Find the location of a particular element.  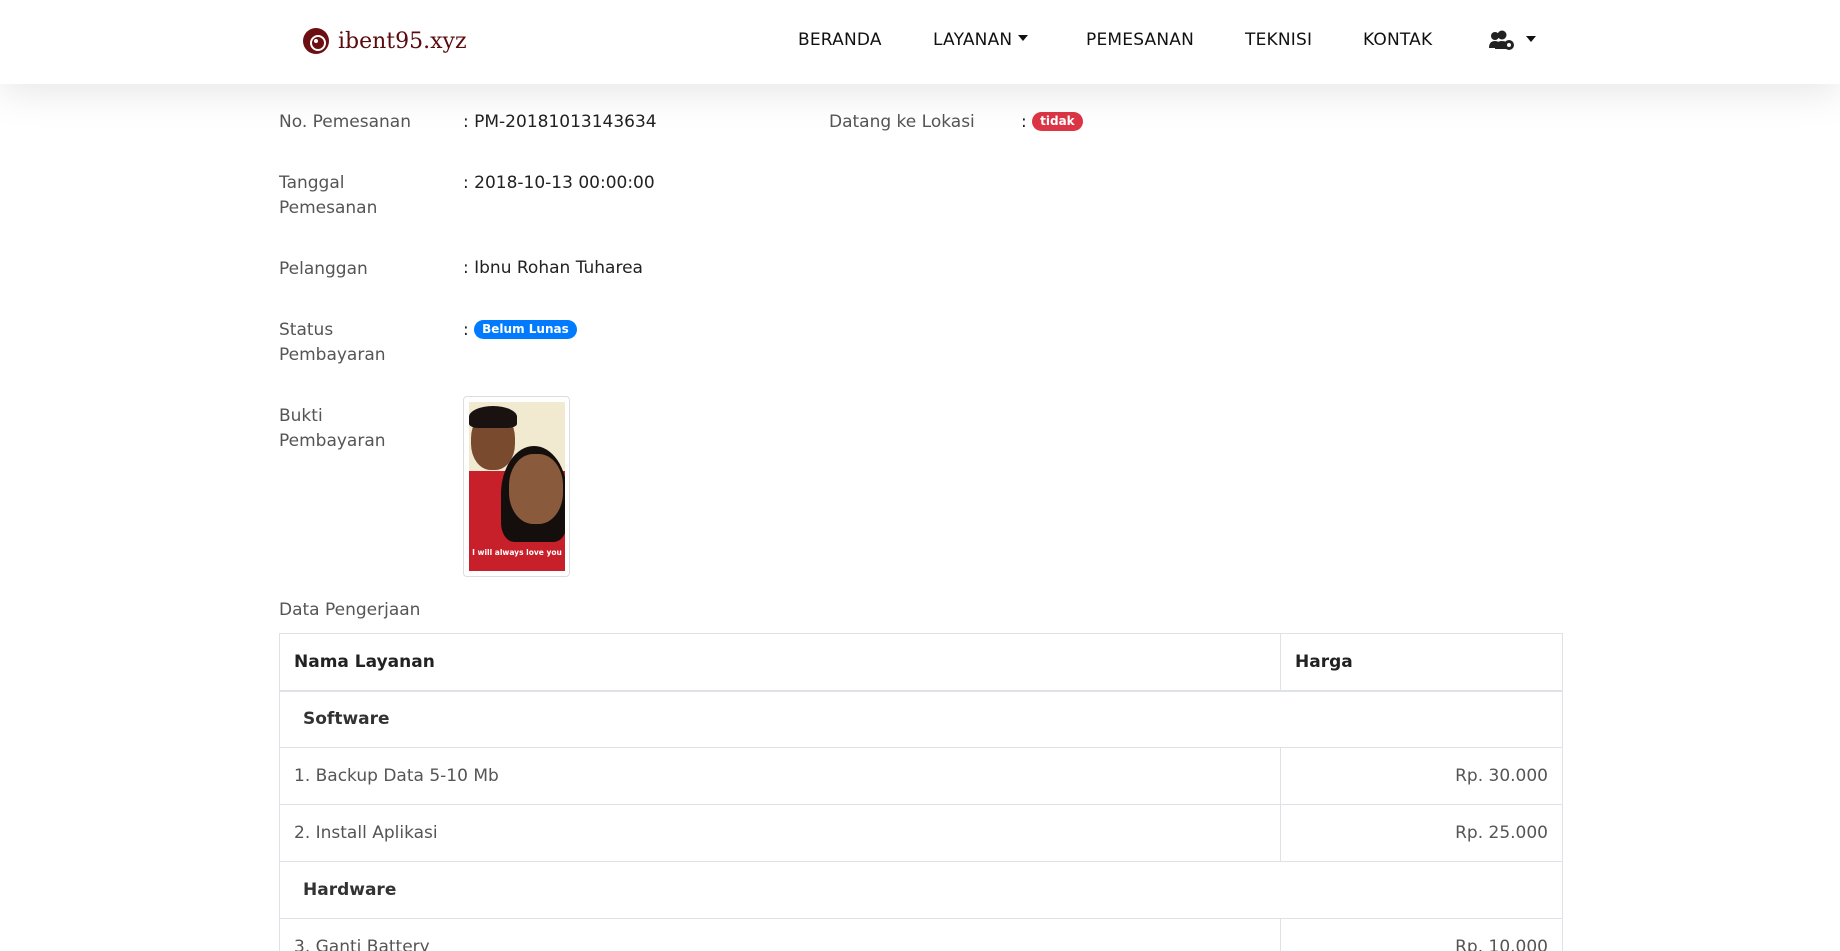

users-cog-icon is located at coordinates (1501, 40).